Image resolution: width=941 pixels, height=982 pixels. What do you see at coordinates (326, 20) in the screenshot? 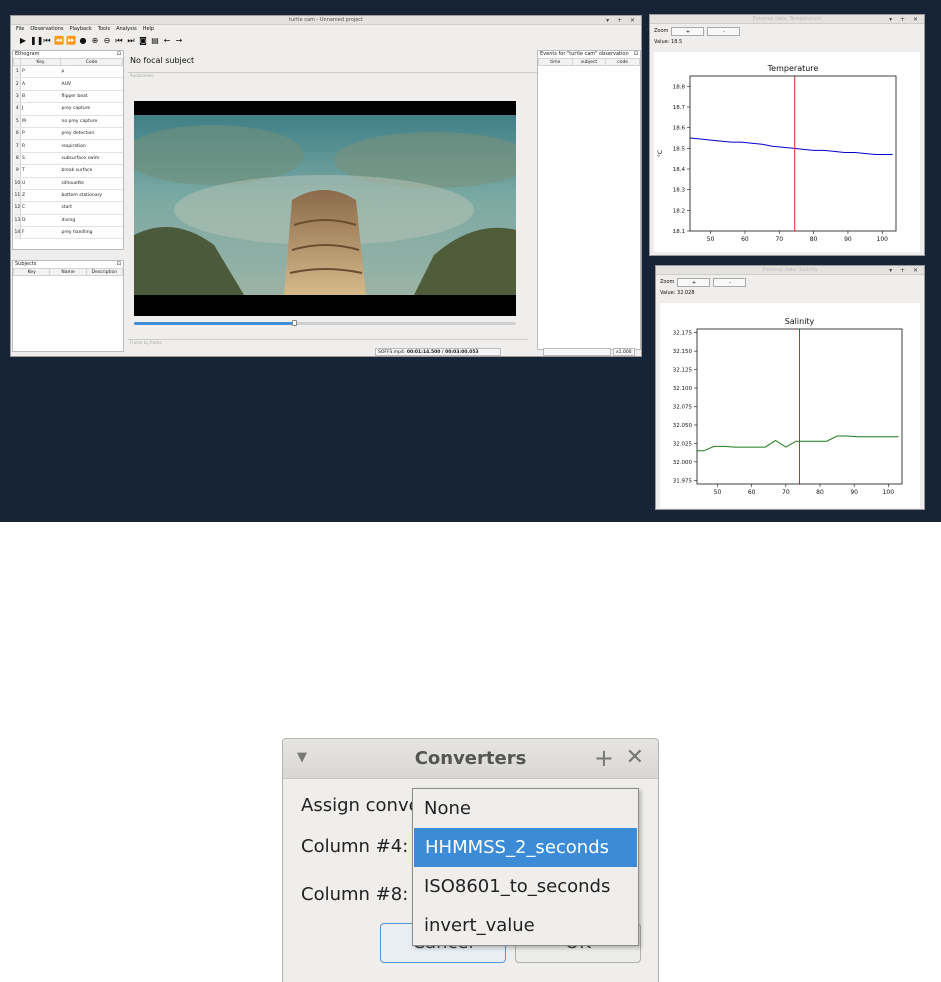
I see `main-window-title: turtle cam - Unnamed project` at bounding box center [326, 20].